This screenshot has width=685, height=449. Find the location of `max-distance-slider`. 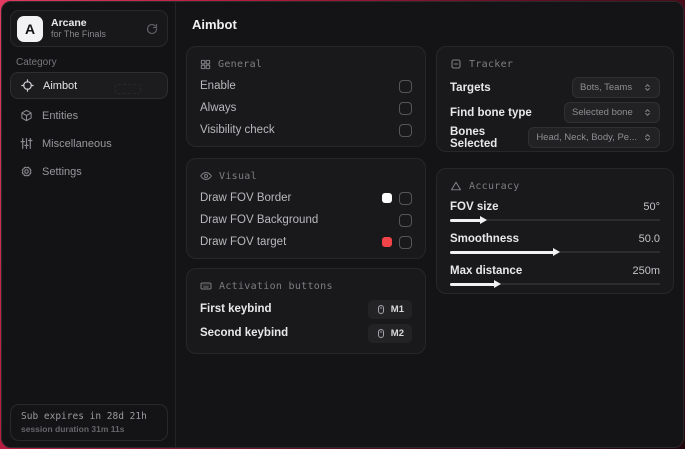

max-distance-slider is located at coordinates (555, 284).